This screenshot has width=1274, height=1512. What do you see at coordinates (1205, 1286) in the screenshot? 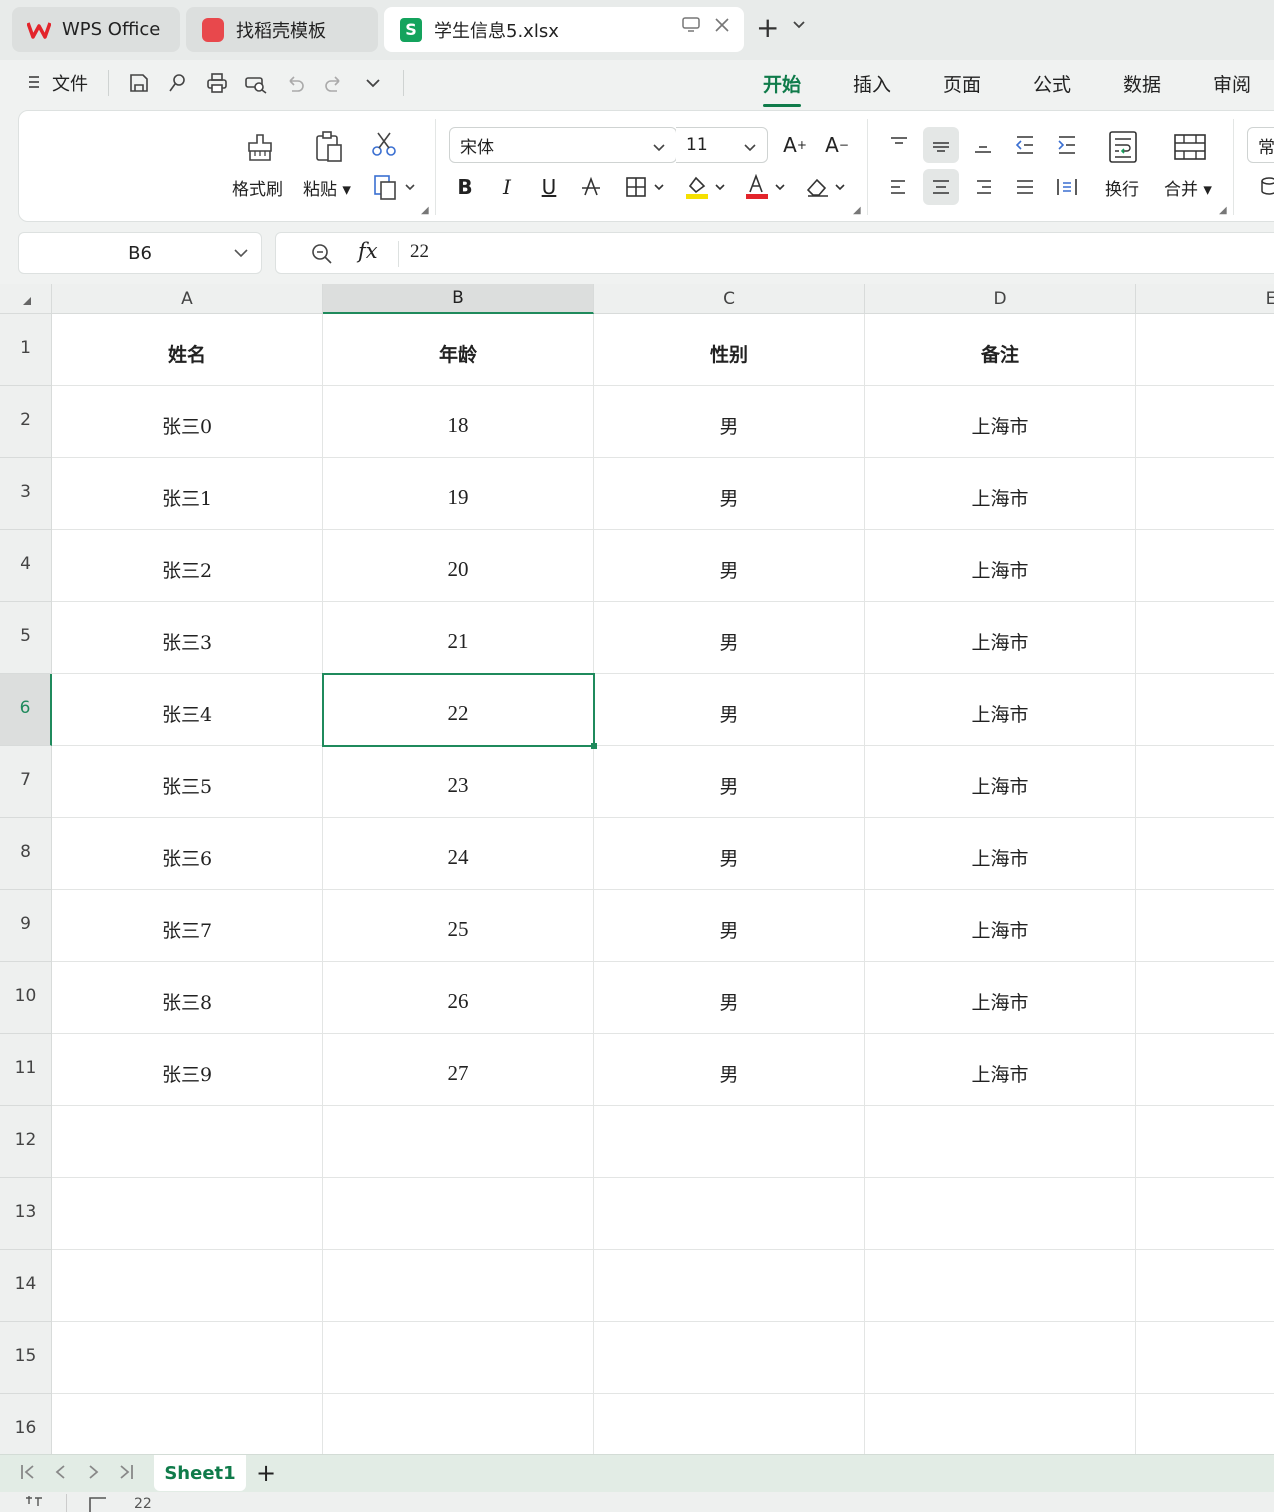
I see `cell-e14` at bounding box center [1205, 1286].